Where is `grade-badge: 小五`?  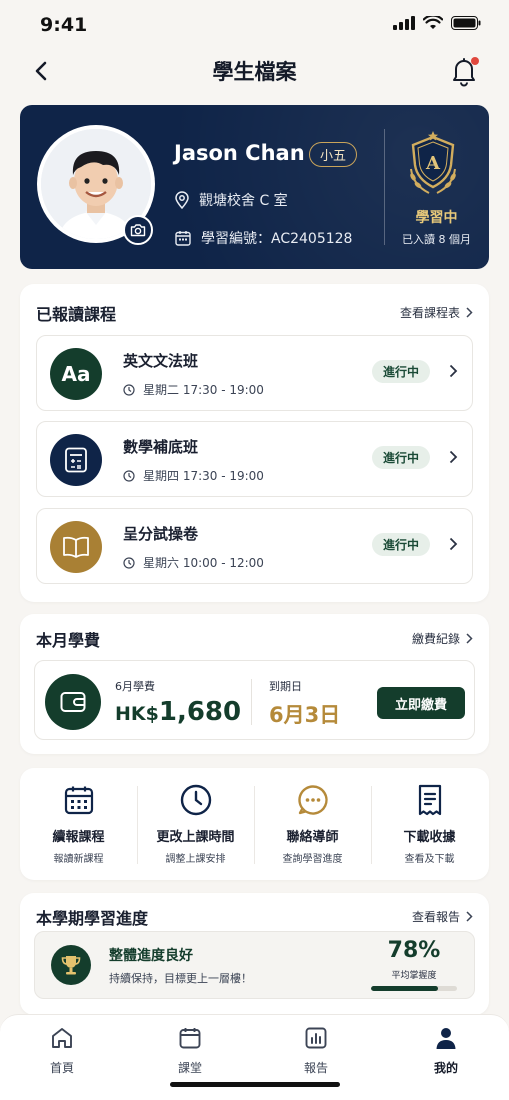 grade-badge: 小五 is located at coordinates (333, 154).